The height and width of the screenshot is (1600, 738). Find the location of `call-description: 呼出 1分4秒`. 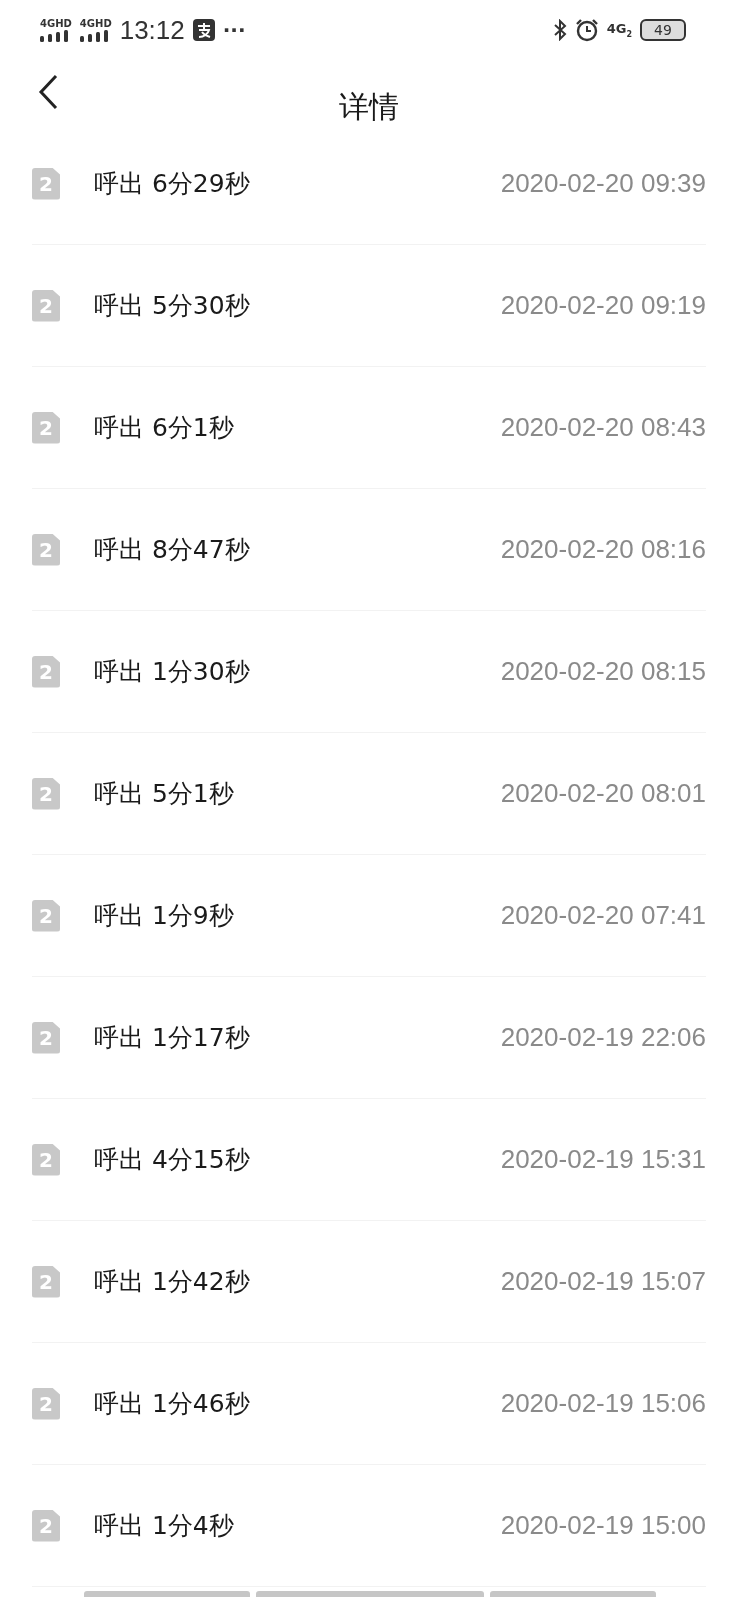

call-description: 呼出 1分4秒 is located at coordinates (164, 1526).